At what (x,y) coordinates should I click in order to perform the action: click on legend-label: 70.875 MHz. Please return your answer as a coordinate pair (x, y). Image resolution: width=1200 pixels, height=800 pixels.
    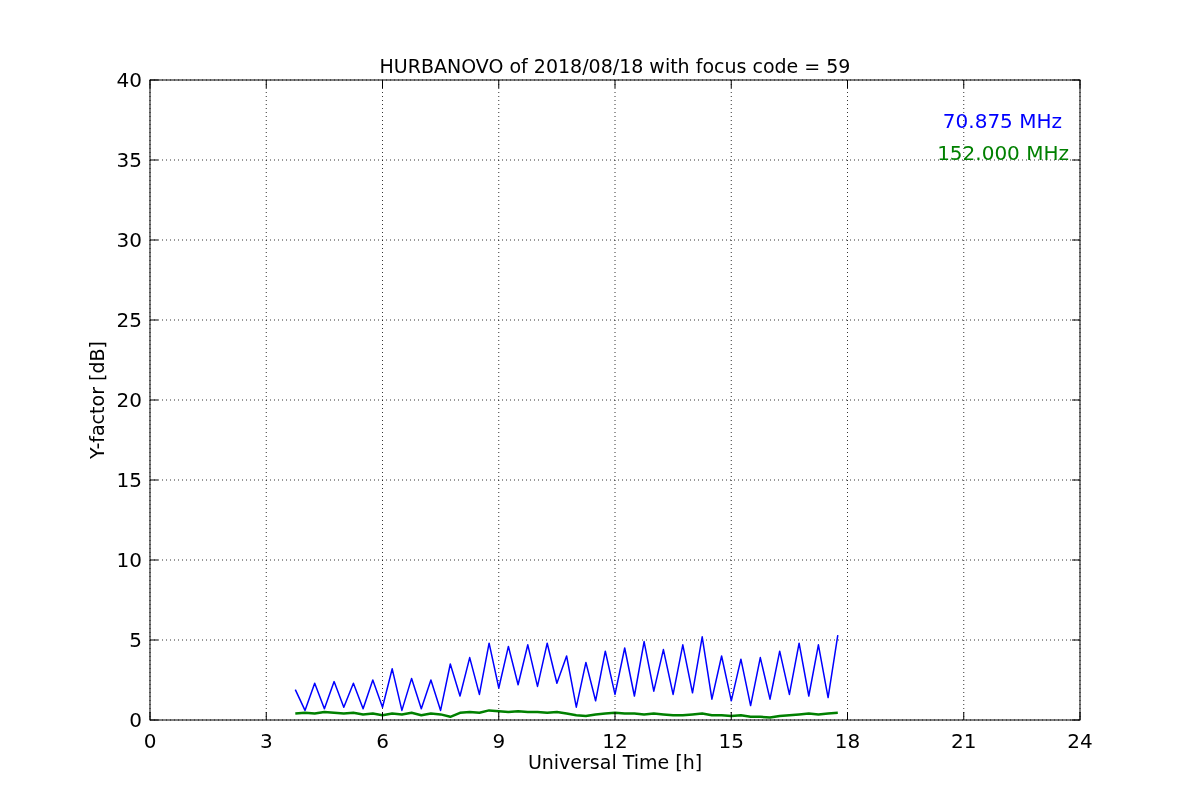
    Looking at the image, I should click on (1002, 121).